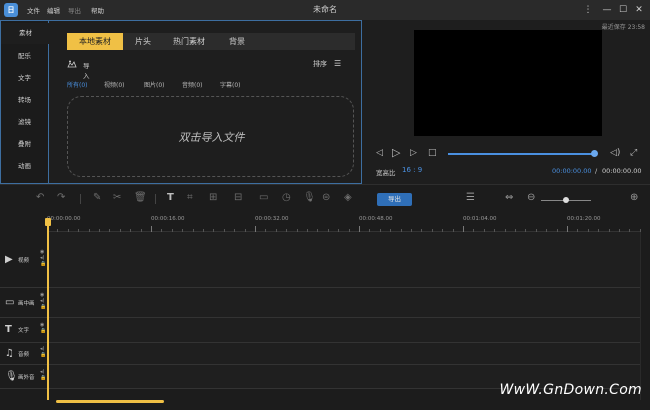 This screenshot has height=410, width=650. I want to click on side-tab-animation: 动画, so click(24, 166).